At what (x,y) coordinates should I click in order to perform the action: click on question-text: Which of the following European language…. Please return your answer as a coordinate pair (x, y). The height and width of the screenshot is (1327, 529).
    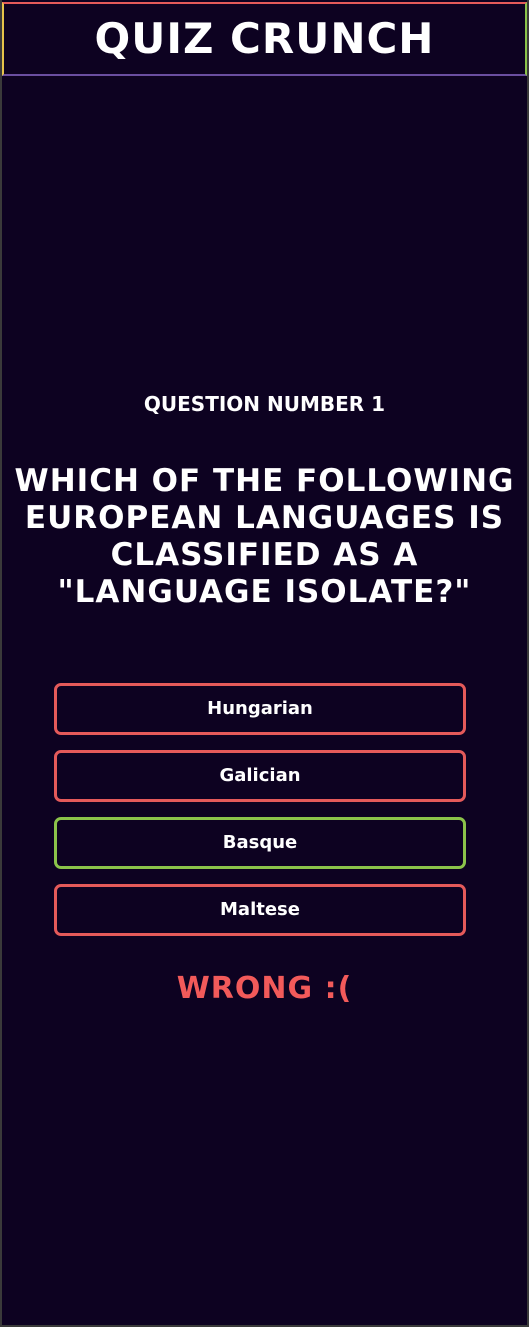
    Looking at the image, I should click on (264, 536).